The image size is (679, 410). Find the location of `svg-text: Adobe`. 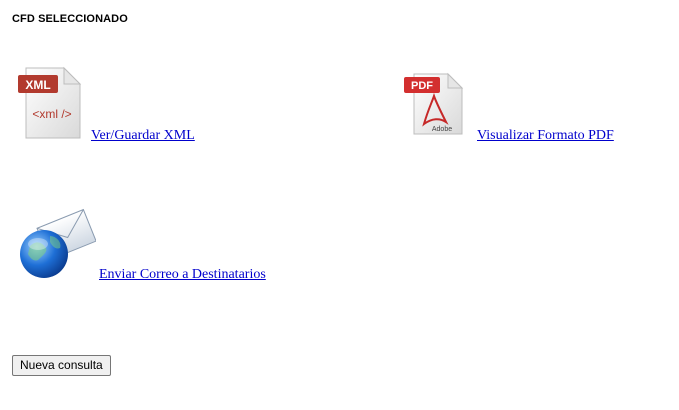

svg-text: Adobe is located at coordinates (442, 129).